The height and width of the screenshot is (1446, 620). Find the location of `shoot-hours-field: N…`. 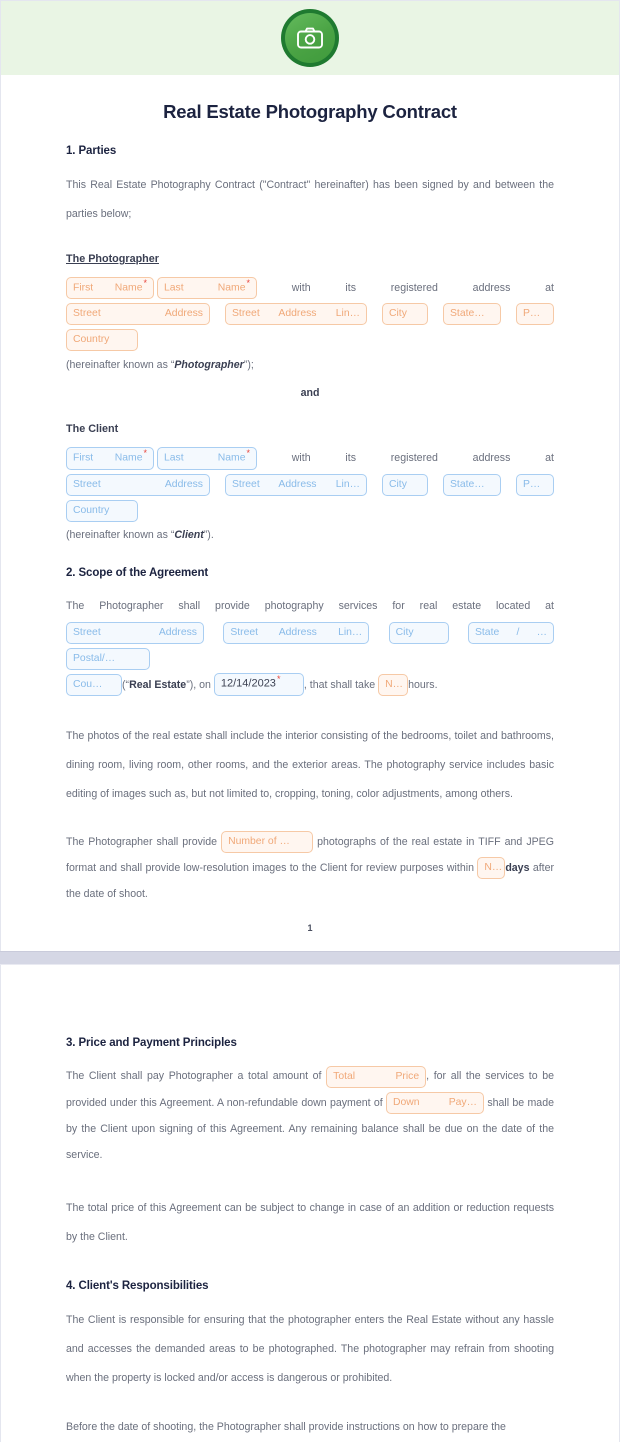

shoot-hours-field: N… is located at coordinates (393, 684).